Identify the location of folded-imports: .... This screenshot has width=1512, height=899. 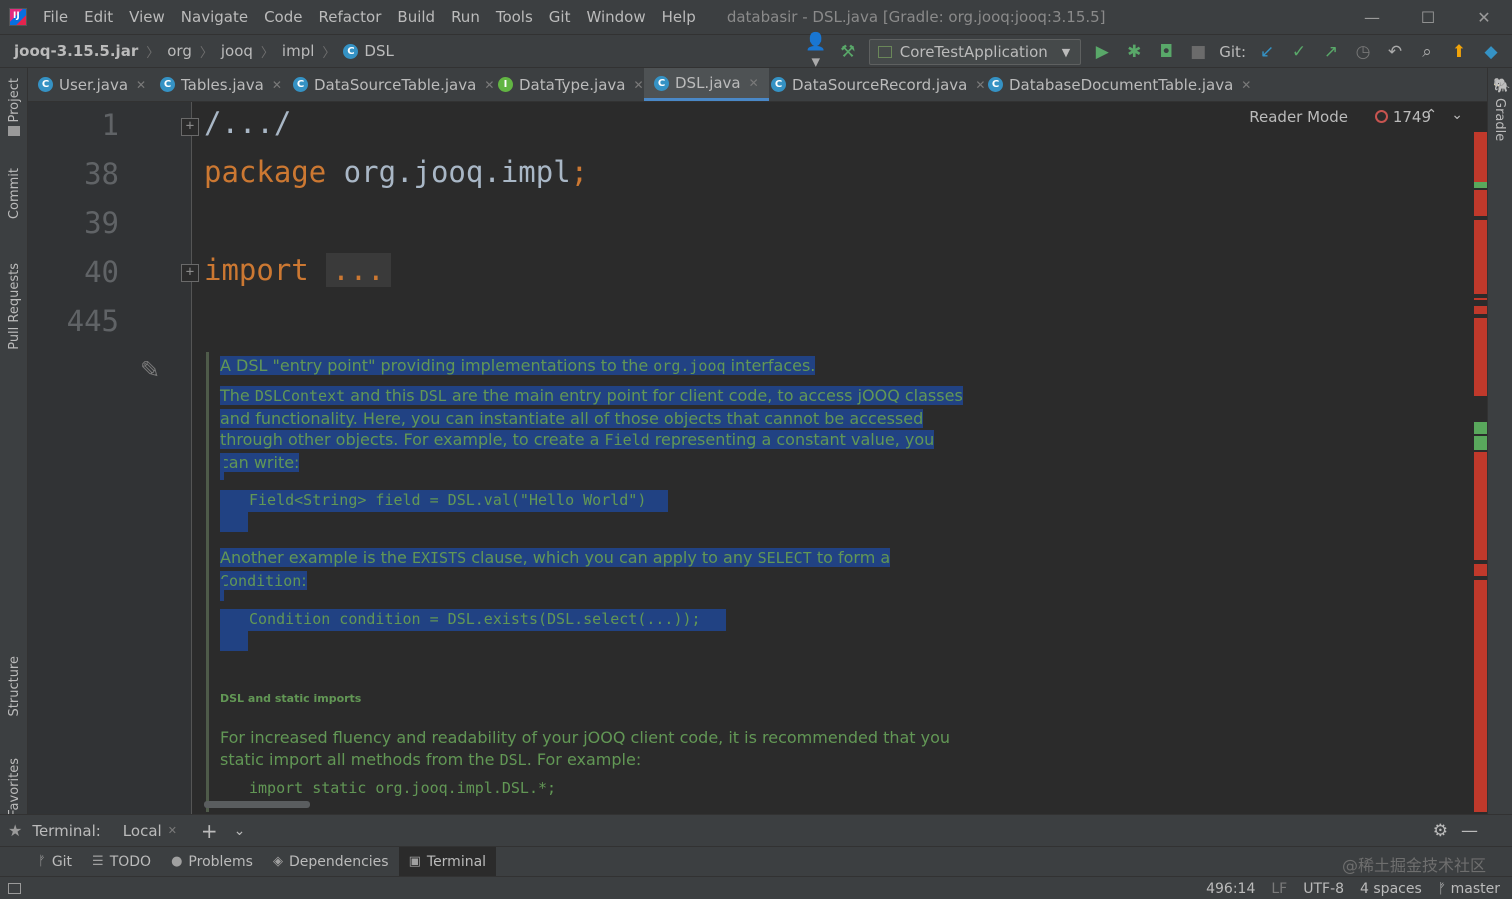
(358, 270).